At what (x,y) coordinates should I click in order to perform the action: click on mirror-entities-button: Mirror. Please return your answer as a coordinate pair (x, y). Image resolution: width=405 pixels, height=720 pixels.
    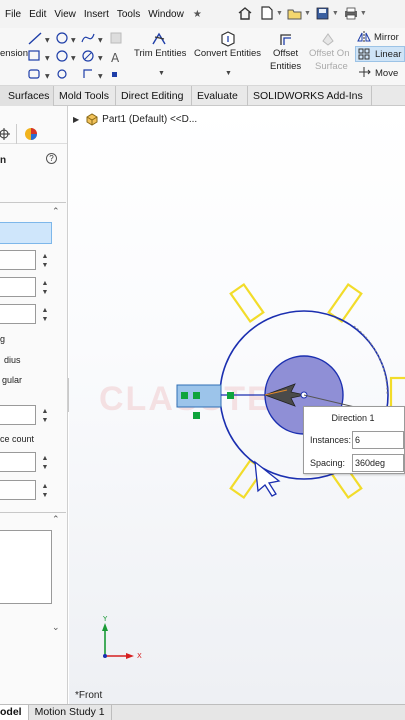
    Looking at the image, I should click on (386, 37).